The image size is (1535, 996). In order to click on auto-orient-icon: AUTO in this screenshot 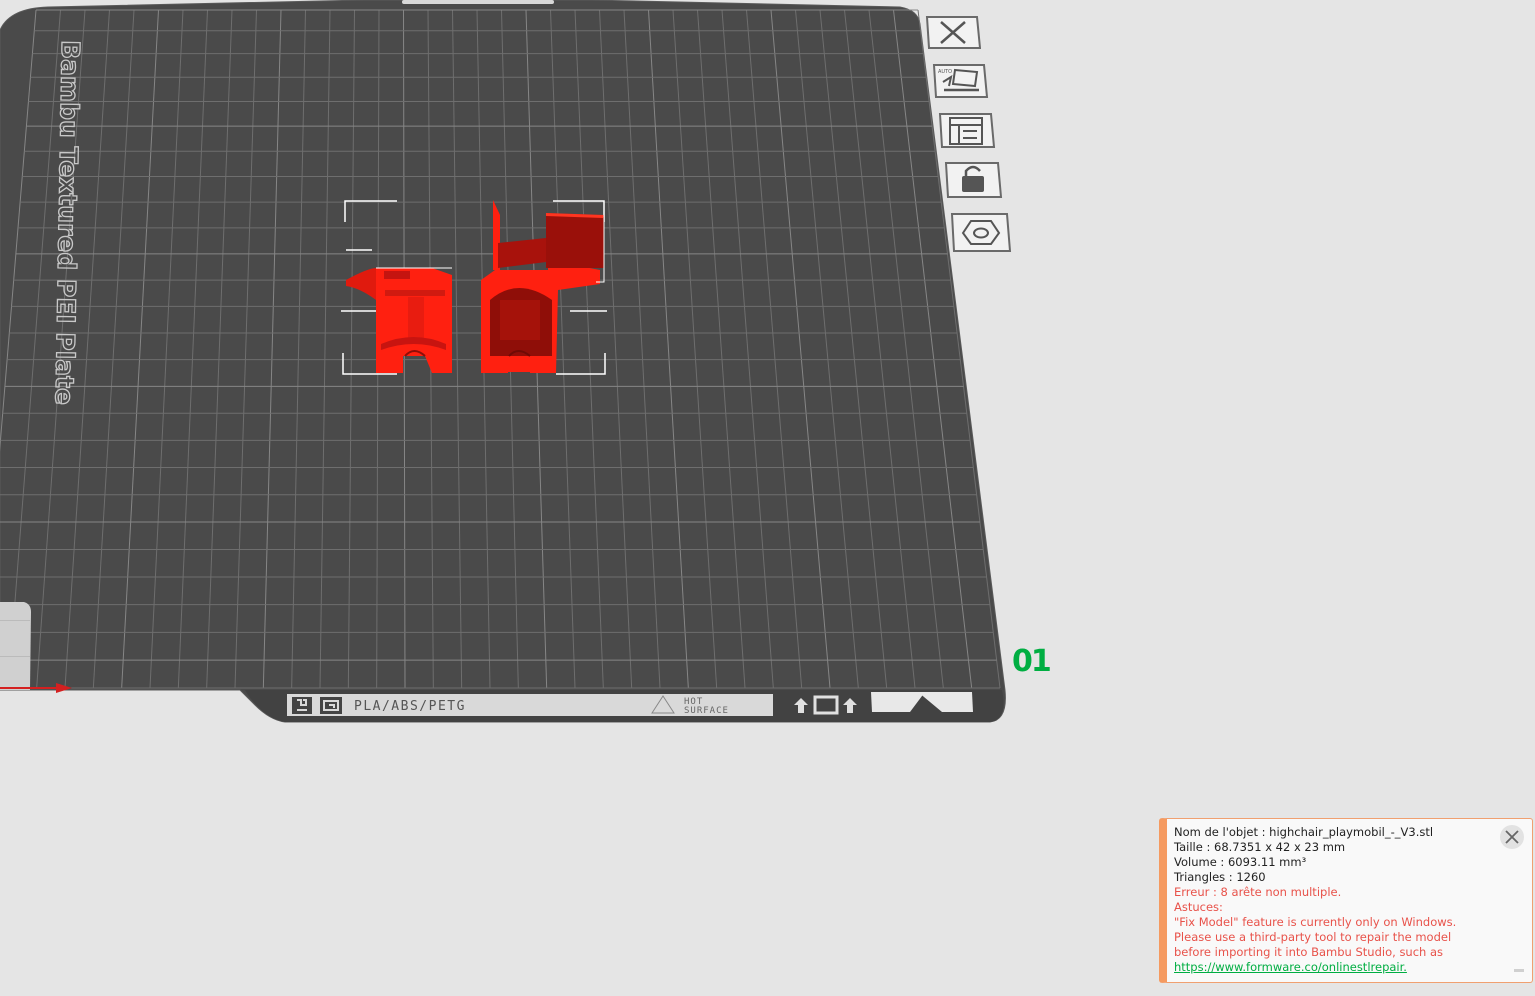, I will do `click(960, 80)`.